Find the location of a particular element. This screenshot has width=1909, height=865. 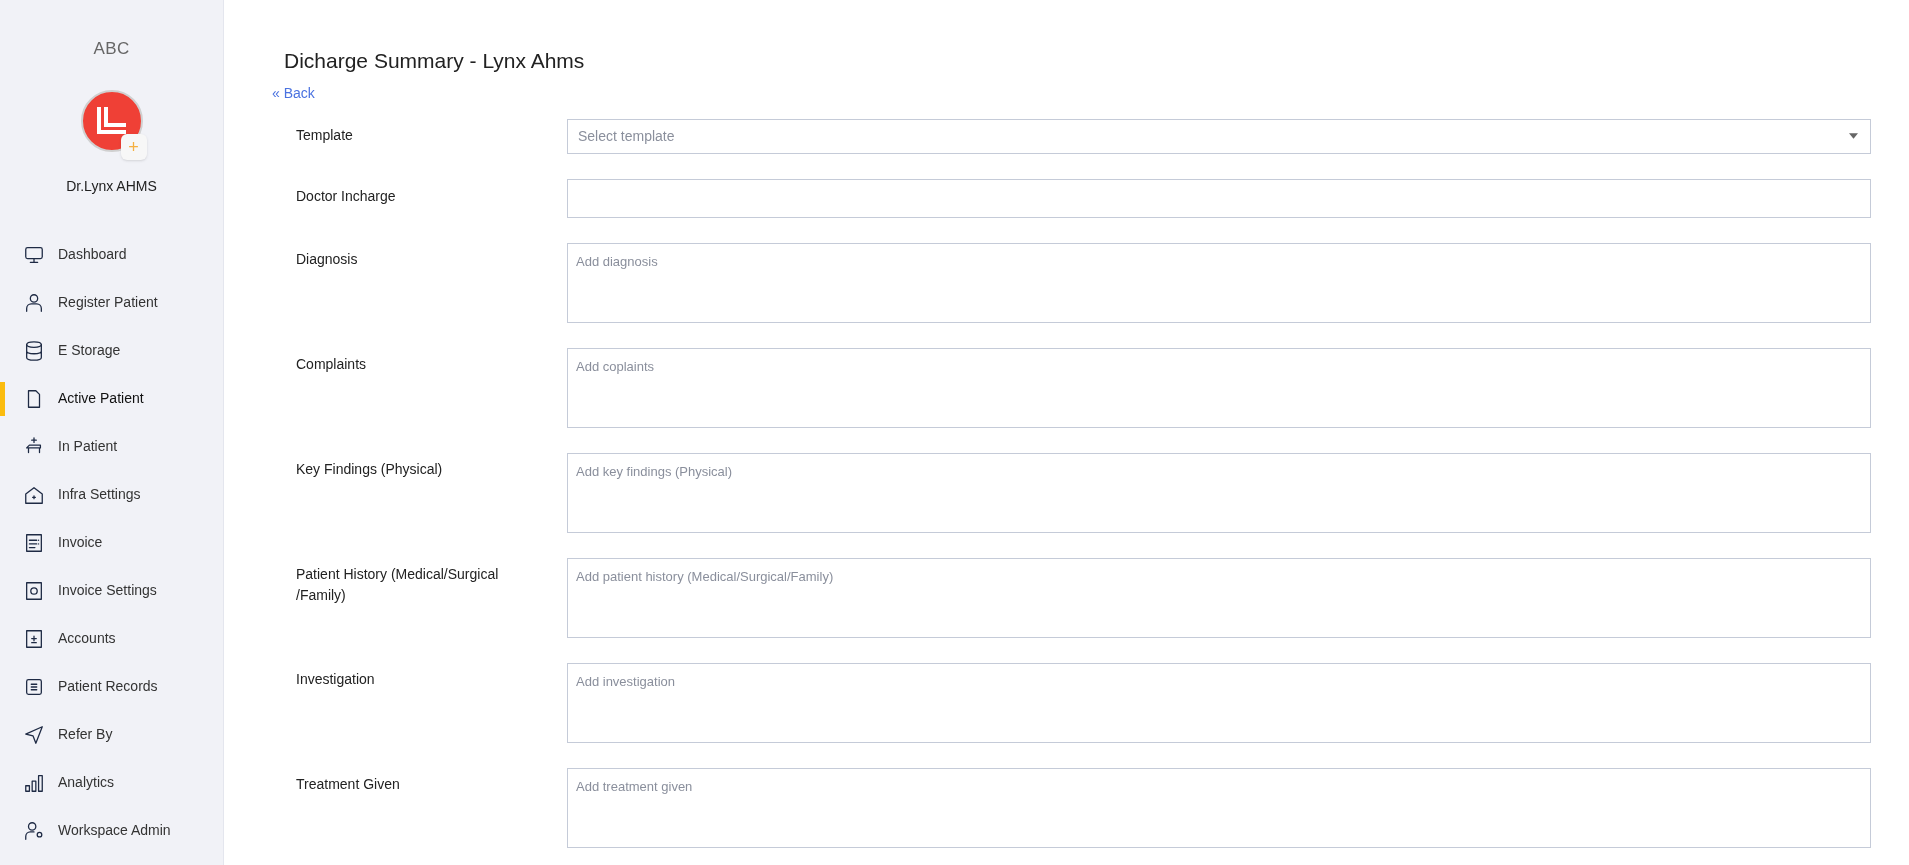

field-label: Diagnosis is located at coordinates (327, 259).